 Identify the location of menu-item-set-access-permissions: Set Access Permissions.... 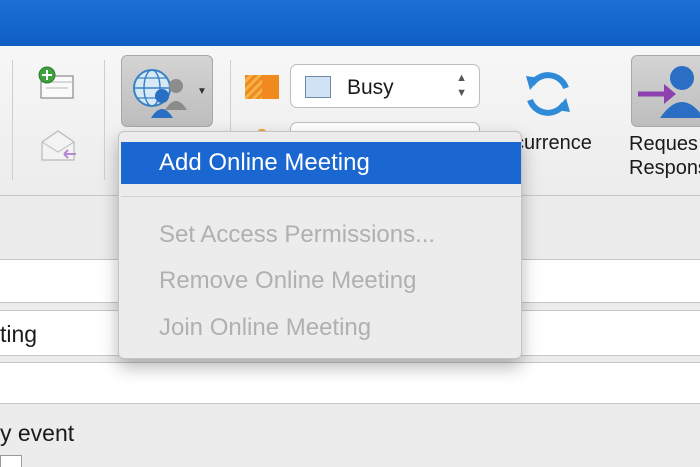
(321, 235).